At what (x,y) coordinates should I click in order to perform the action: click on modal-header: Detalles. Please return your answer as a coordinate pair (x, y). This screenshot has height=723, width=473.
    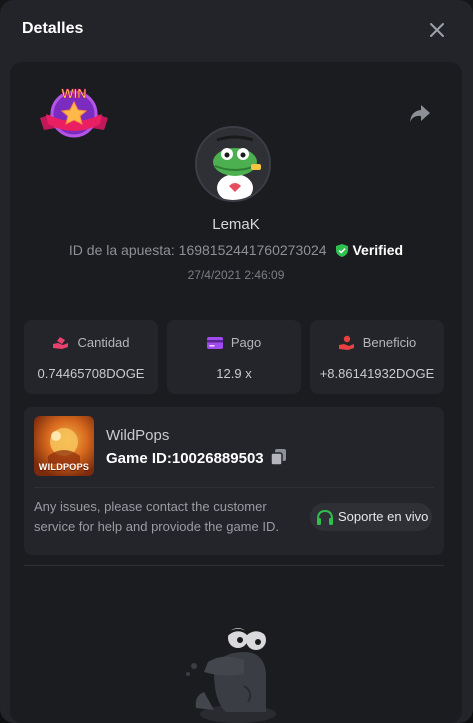
    Looking at the image, I should click on (236, 30).